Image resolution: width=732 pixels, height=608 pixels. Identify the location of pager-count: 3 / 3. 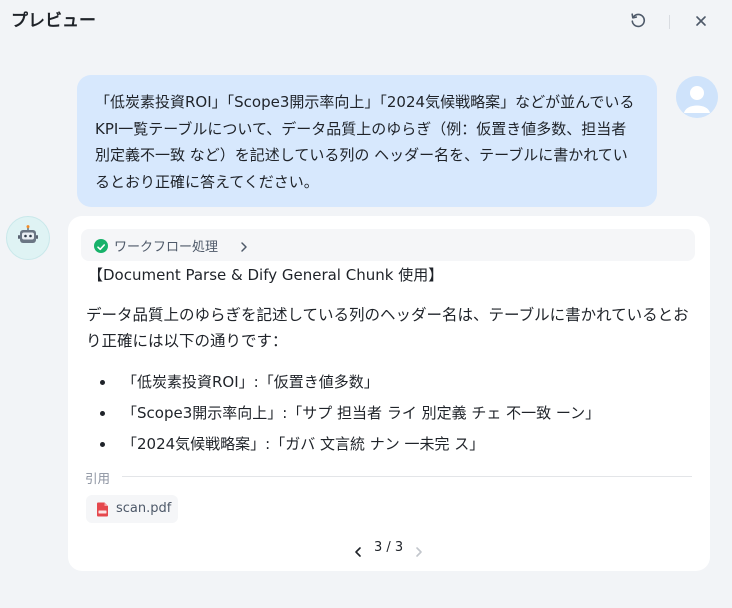
(389, 547).